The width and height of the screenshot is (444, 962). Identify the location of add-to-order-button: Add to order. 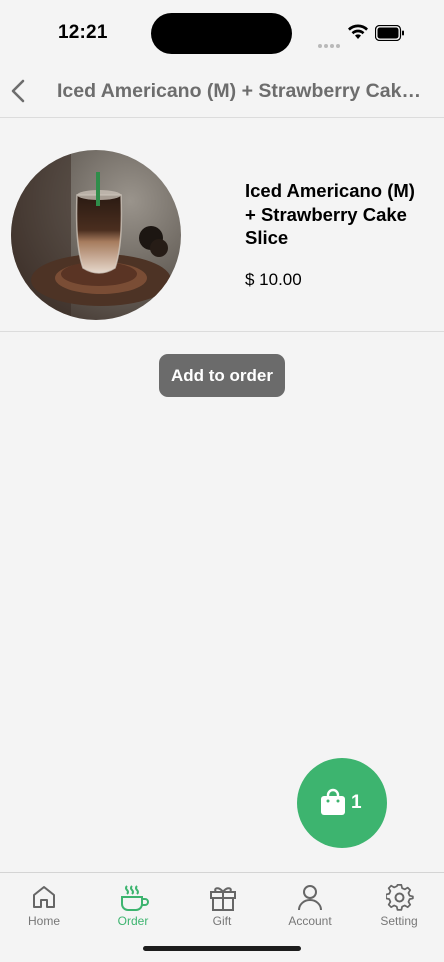
(222, 375).